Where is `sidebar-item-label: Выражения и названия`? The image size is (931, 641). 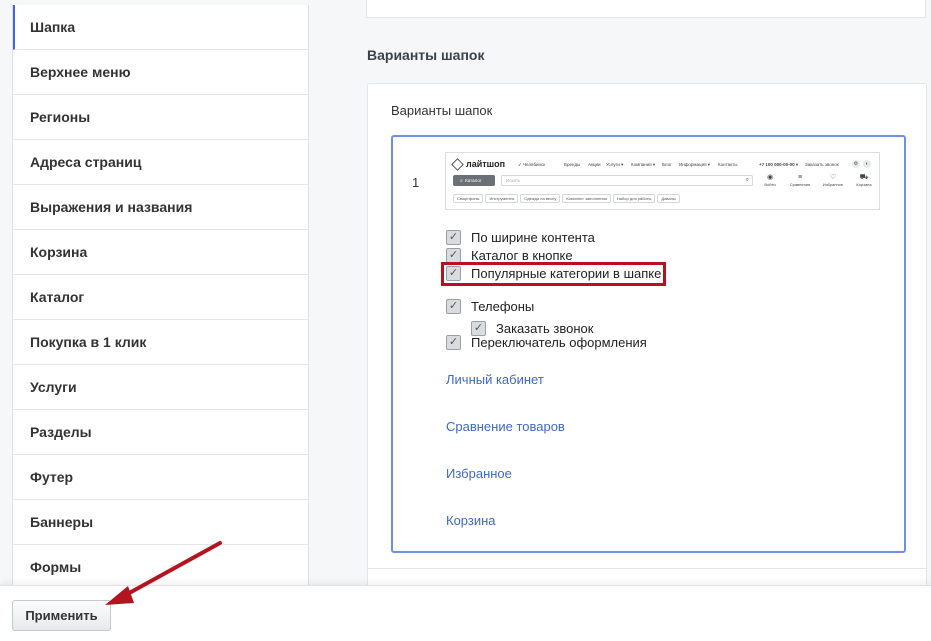 sidebar-item-label: Выражения и названия is located at coordinates (111, 207).